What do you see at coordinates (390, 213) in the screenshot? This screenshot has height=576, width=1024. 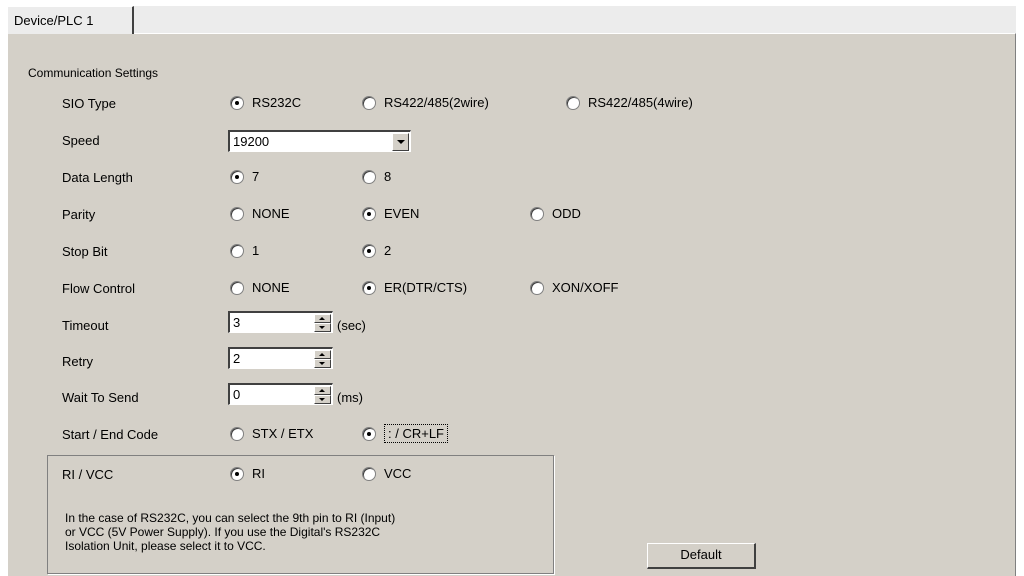 I see `parity-even-option: EVEN` at bounding box center [390, 213].